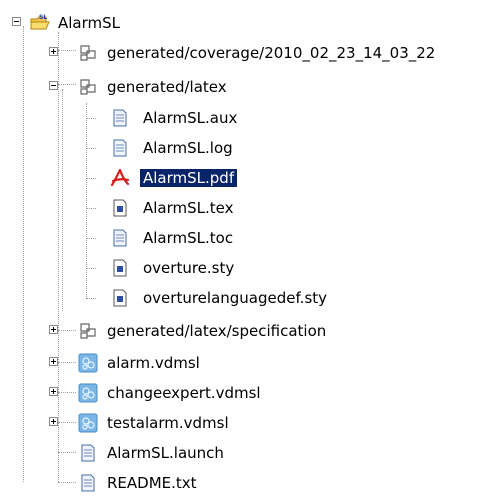 This screenshot has width=504, height=498. I want to click on tree-item-changeexpert-vdmsl: changeexpert.vdmsl, so click(252, 393).